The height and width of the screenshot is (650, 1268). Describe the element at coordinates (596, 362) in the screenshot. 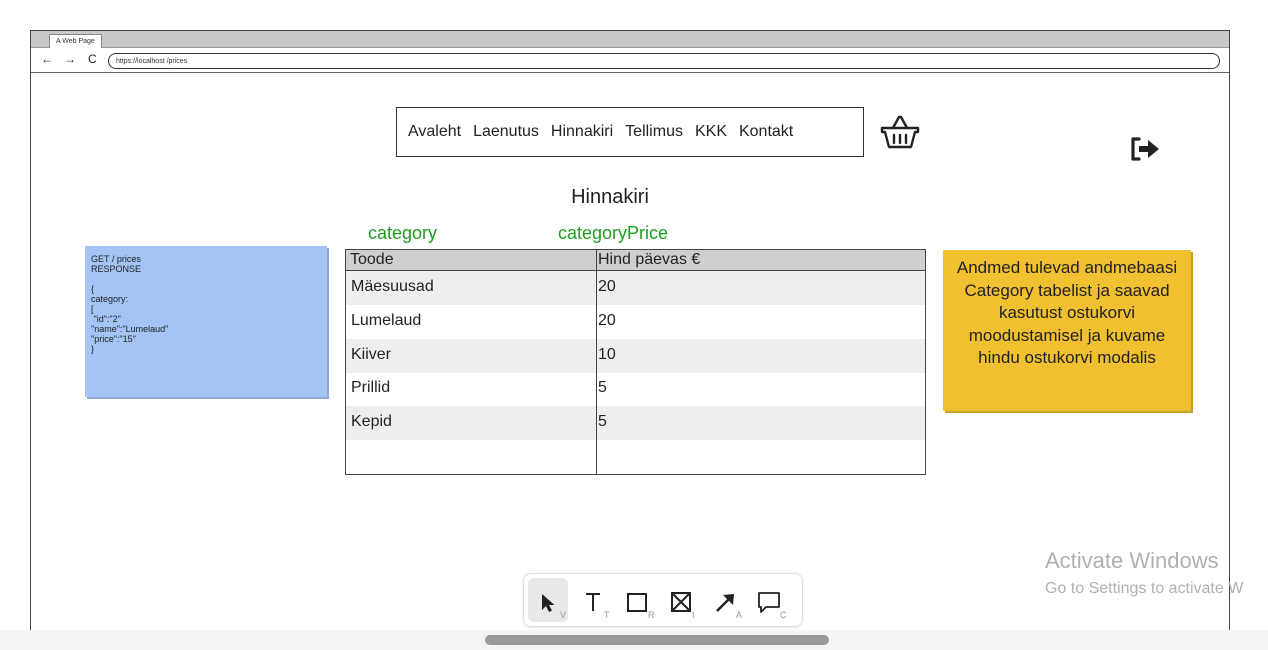

I see `column-divider` at that location.